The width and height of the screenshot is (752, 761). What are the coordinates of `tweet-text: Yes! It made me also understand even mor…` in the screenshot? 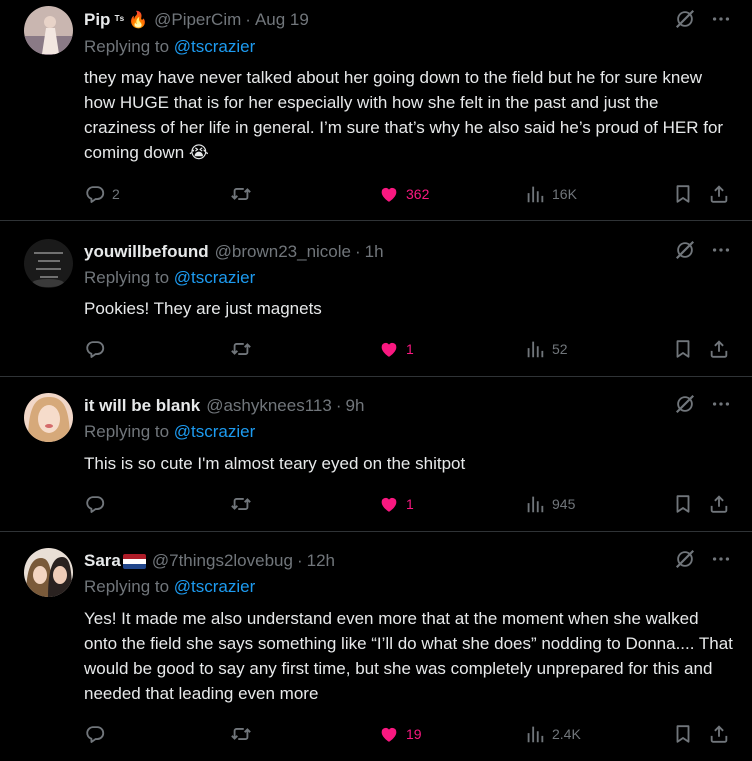 It's located at (408, 656).